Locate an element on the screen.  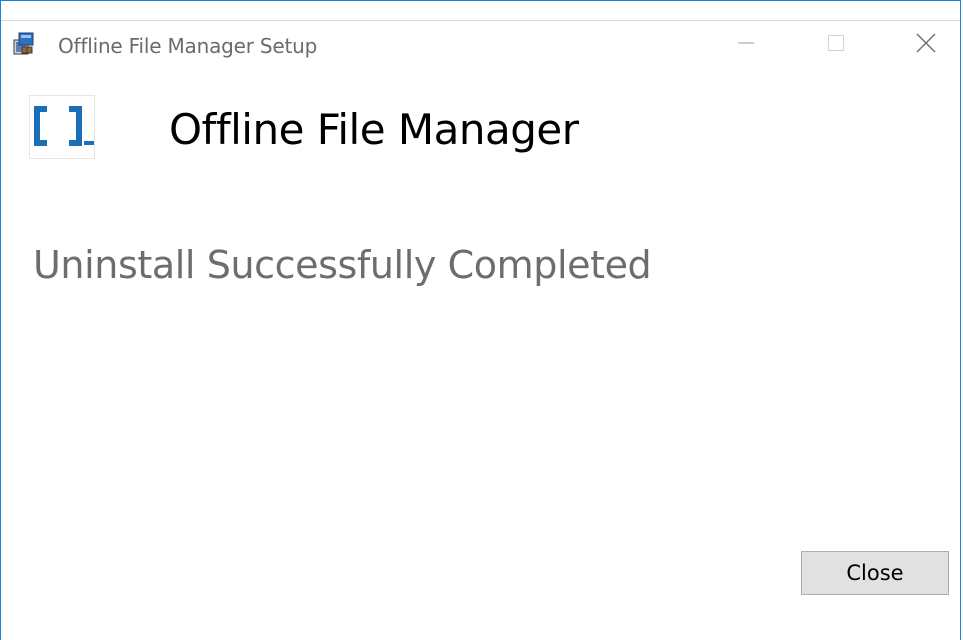
maximize-icon is located at coordinates (836, 45).